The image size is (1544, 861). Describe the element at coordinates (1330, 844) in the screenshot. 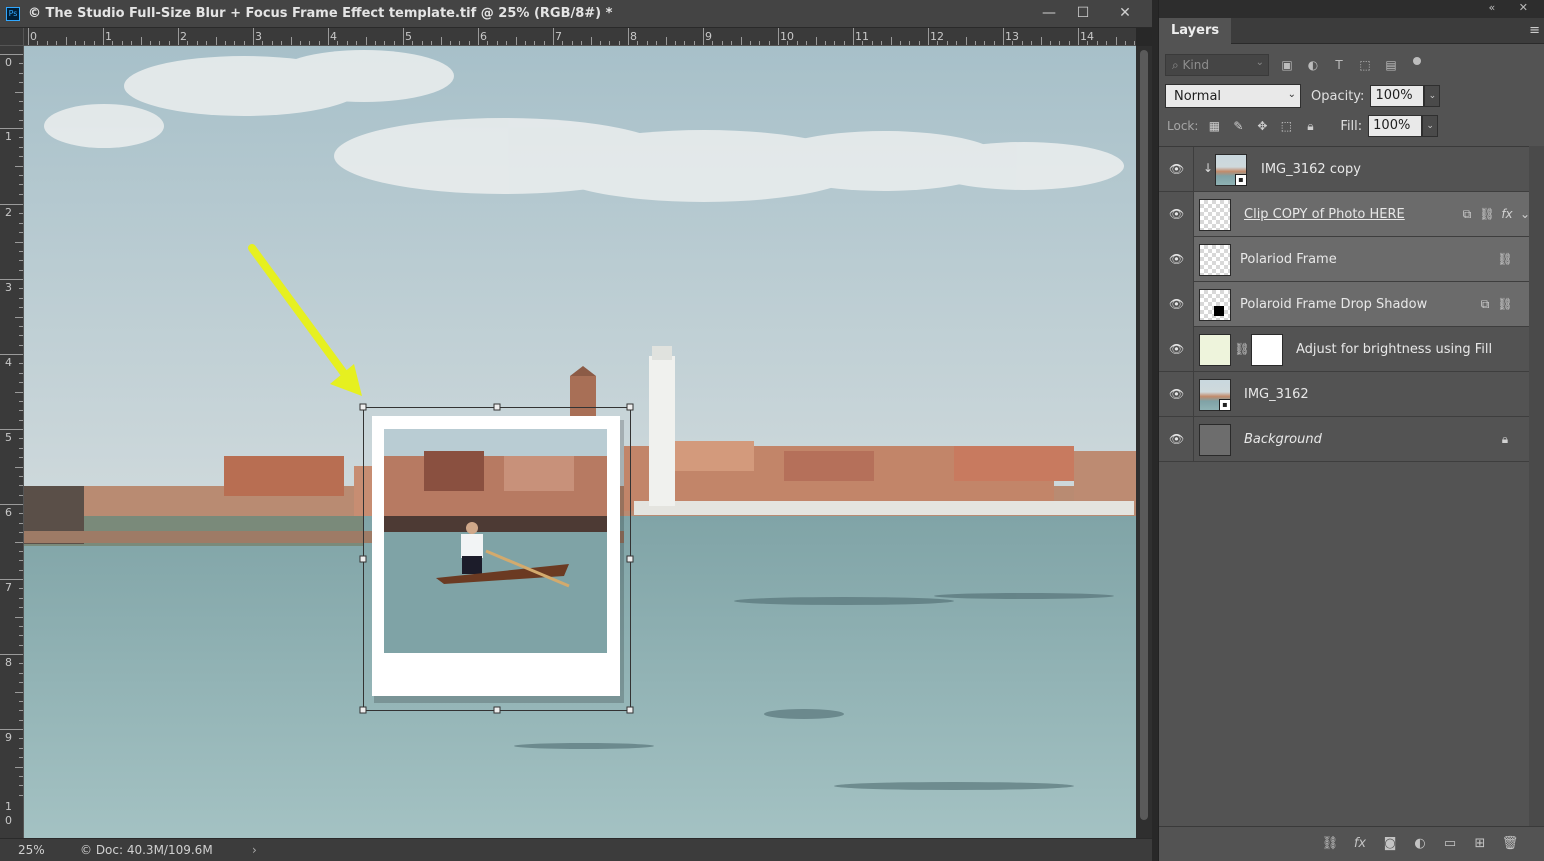

I see `link-layers-icon: ⛓︎` at that location.